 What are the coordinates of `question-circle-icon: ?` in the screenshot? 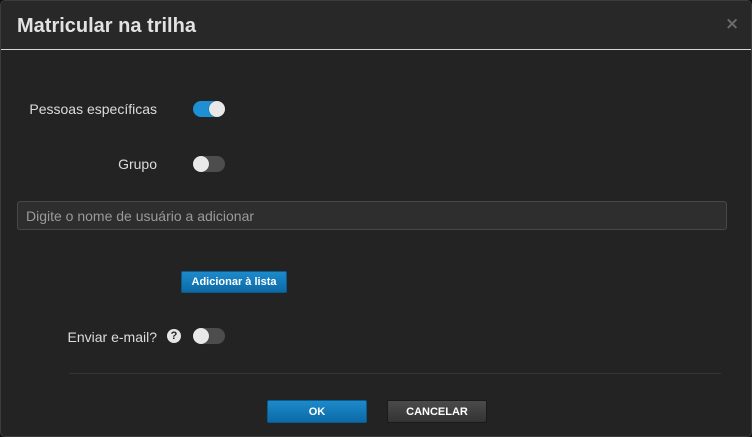 It's located at (174, 336).